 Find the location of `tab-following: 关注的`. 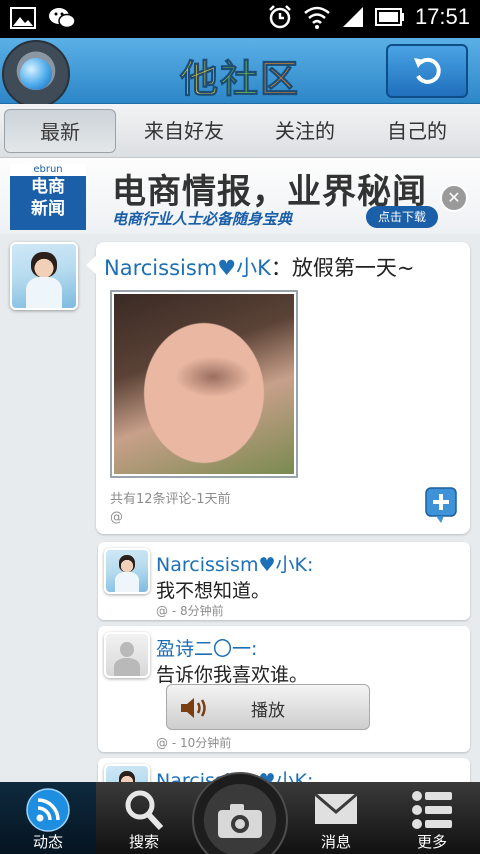

tab-following: 关注的 is located at coordinates (305, 131).